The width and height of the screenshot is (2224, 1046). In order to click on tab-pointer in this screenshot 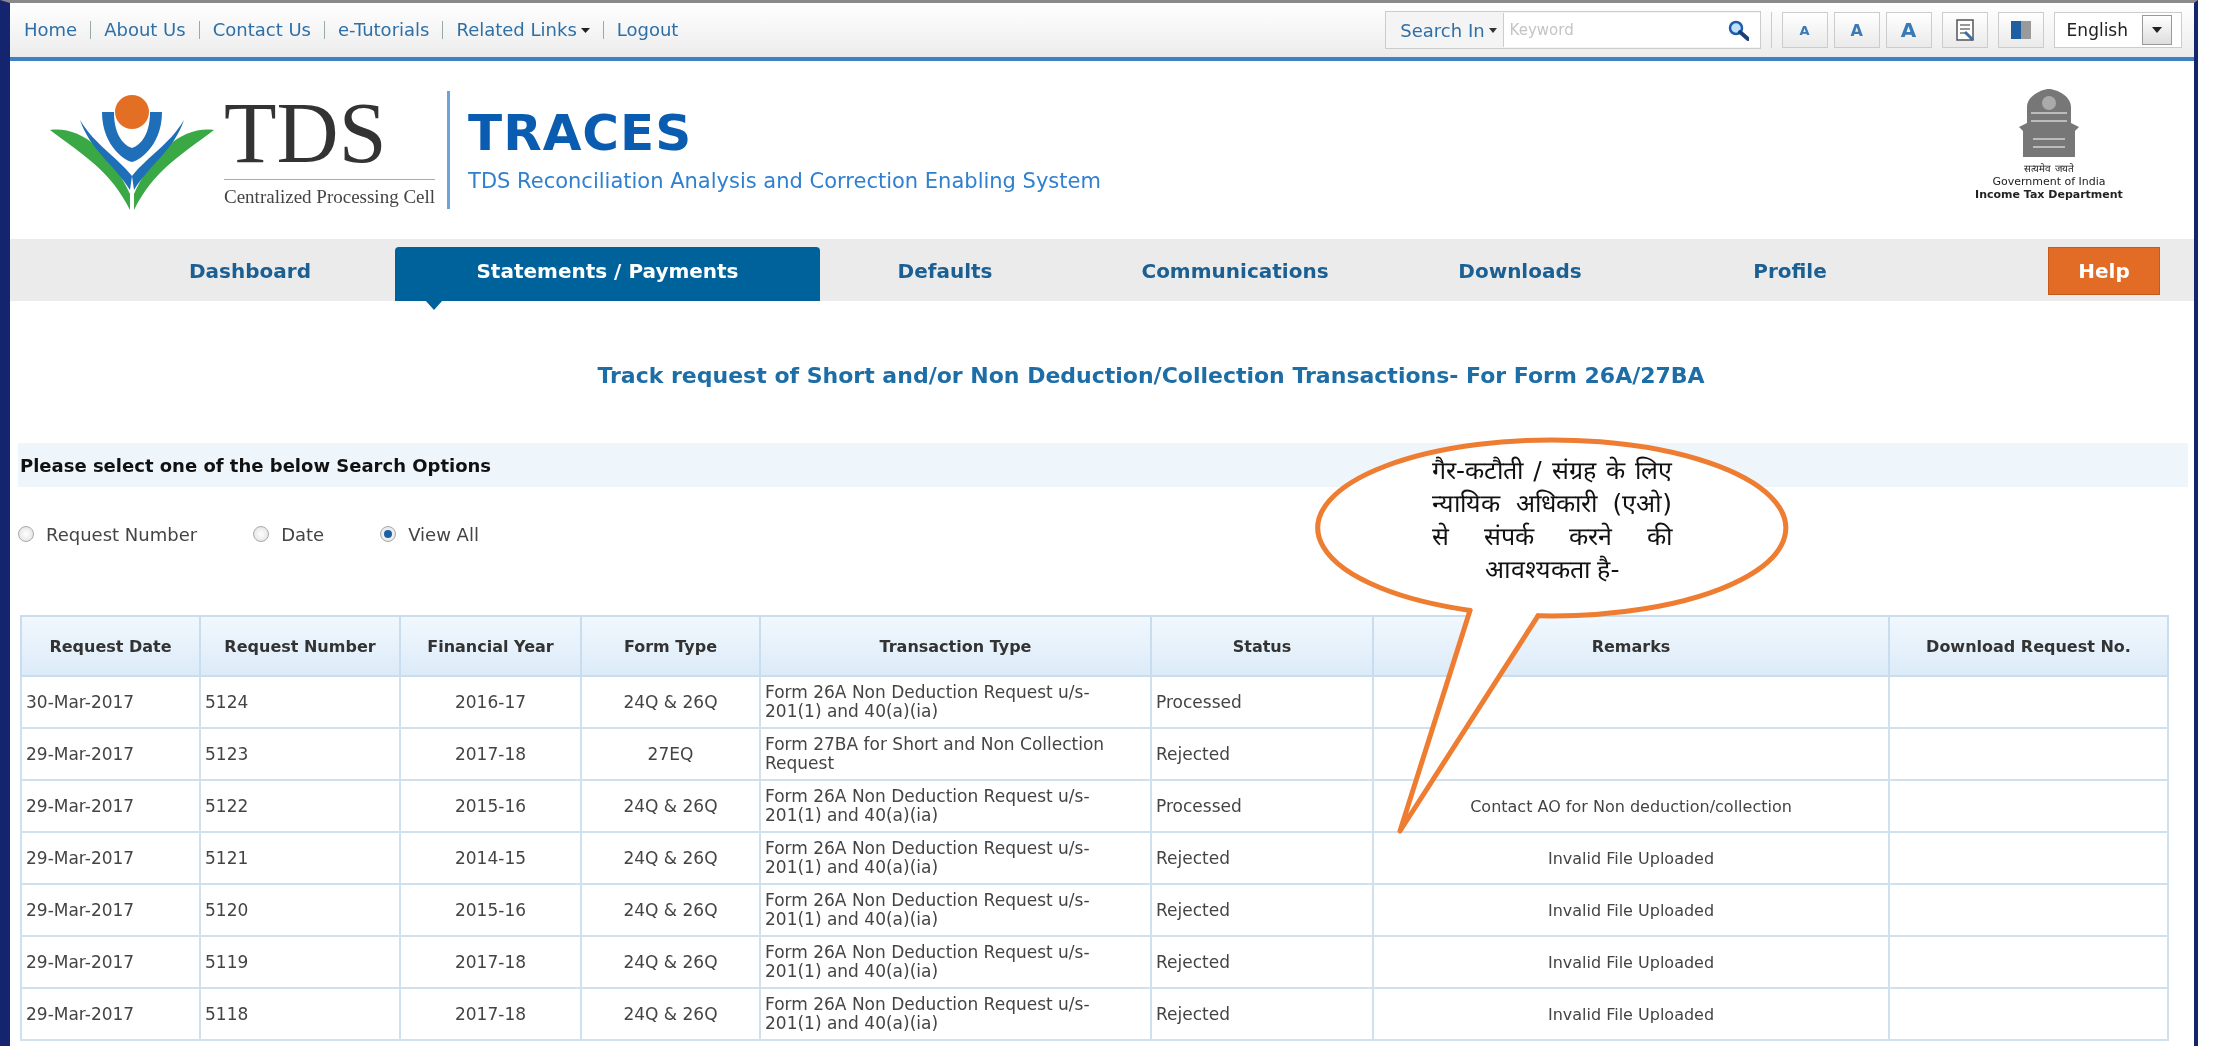, I will do `click(434, 305)`.